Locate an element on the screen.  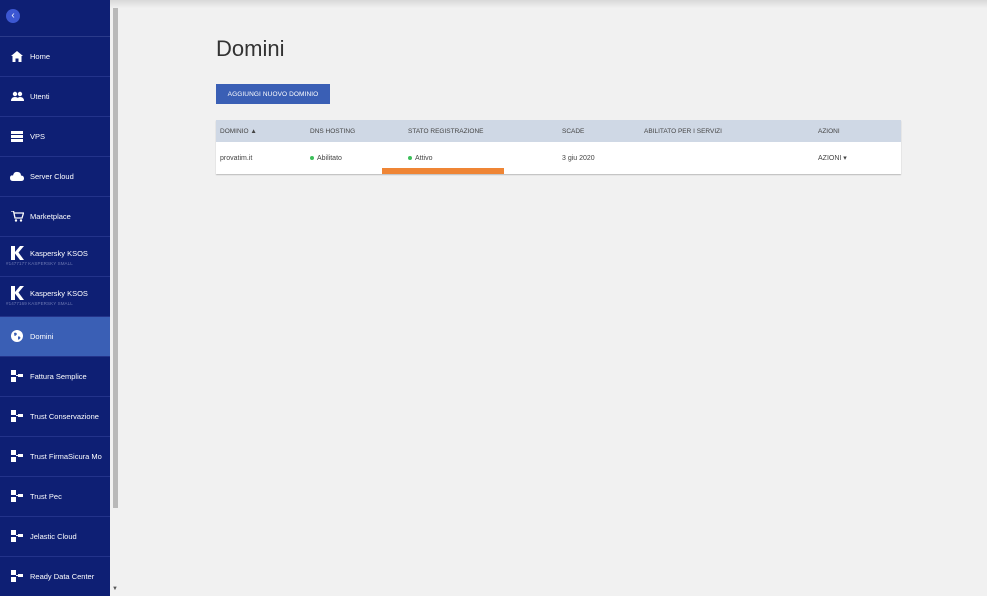
sidebar-item-trust-conservazione: Trust Conservazione is located at coordinates (55, 417).